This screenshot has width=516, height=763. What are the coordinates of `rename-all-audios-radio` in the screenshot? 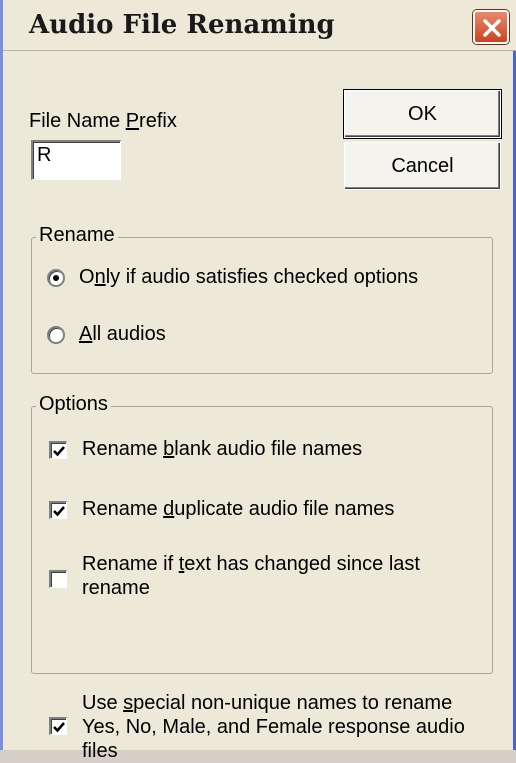 It's located at (56, 335).